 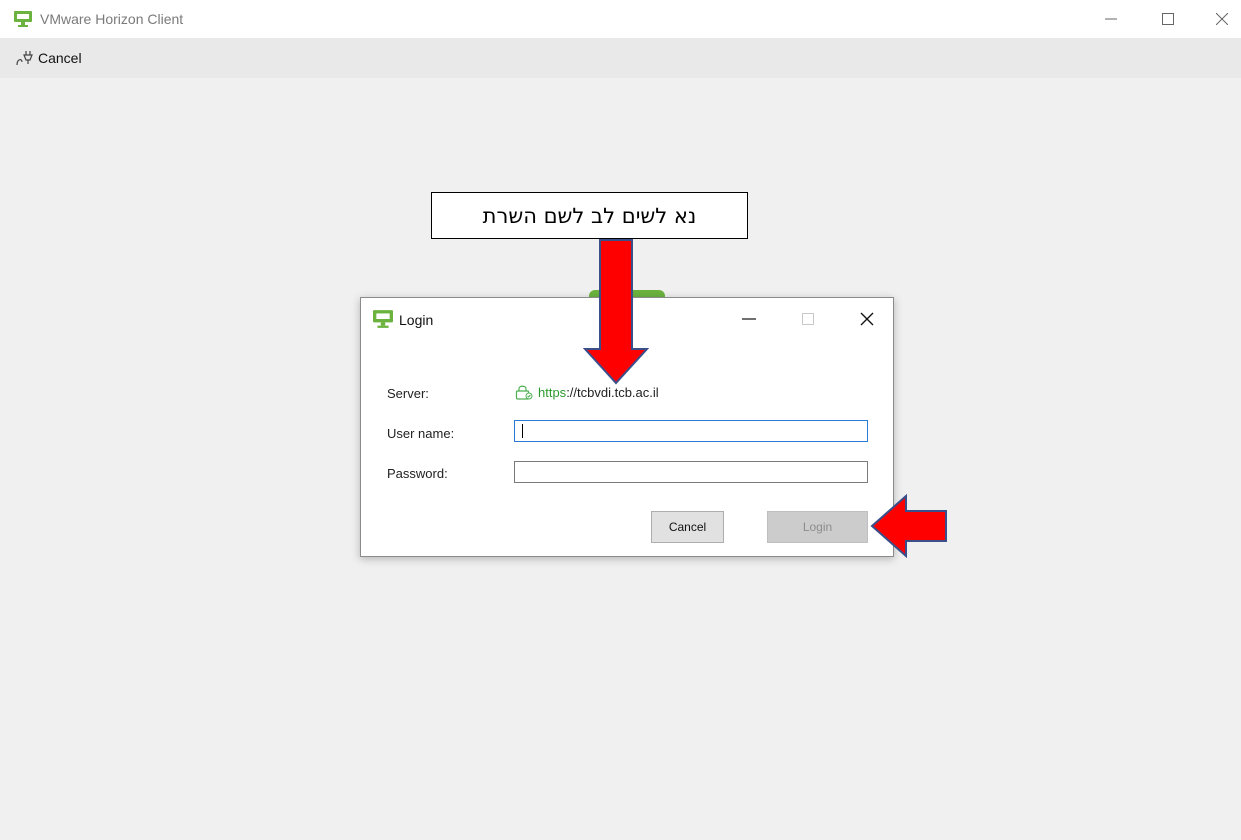 I want to click on server-host: ://tcbvdi.tcb.ac.il, so click(x=612, y=392).